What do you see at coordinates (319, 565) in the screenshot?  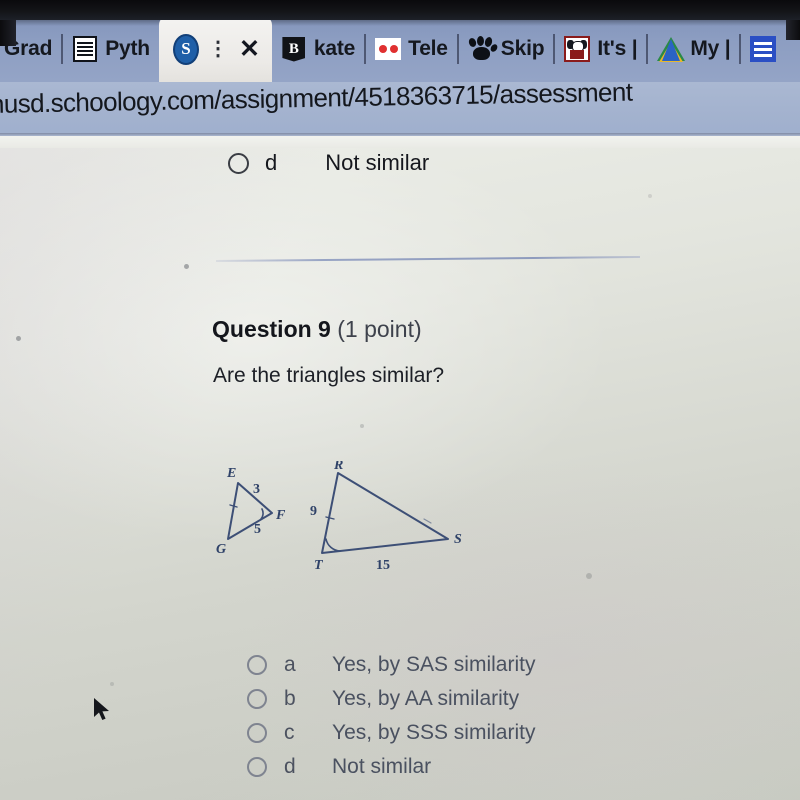 I see `vertex-label-t: T` at bounding box center [319, 565].